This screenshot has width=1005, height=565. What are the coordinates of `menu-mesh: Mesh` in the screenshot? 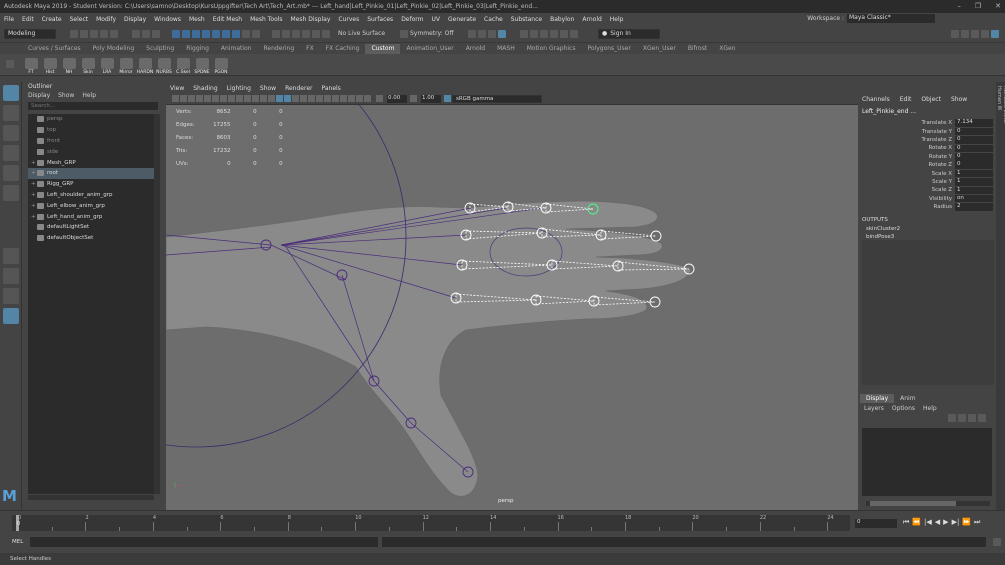 It's located at (197, 19).